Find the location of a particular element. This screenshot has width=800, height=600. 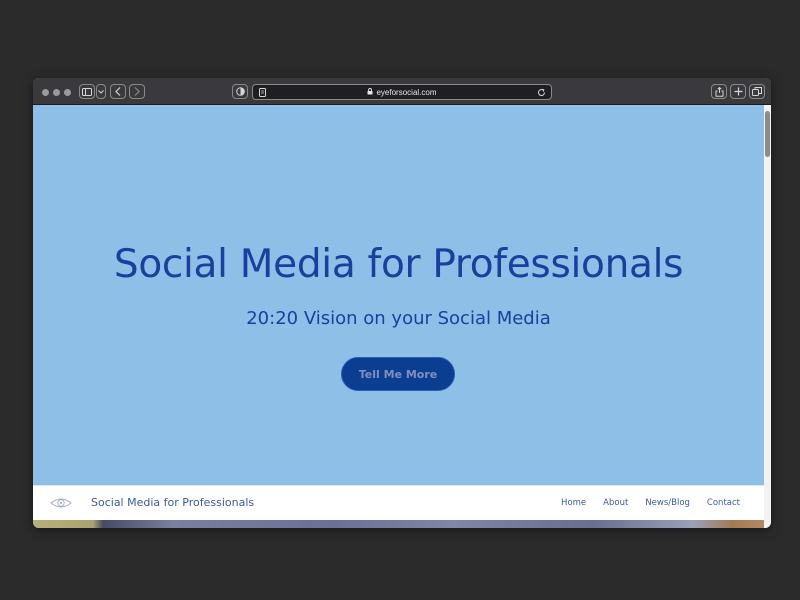

back-icon is located at coordinates (118, 91).